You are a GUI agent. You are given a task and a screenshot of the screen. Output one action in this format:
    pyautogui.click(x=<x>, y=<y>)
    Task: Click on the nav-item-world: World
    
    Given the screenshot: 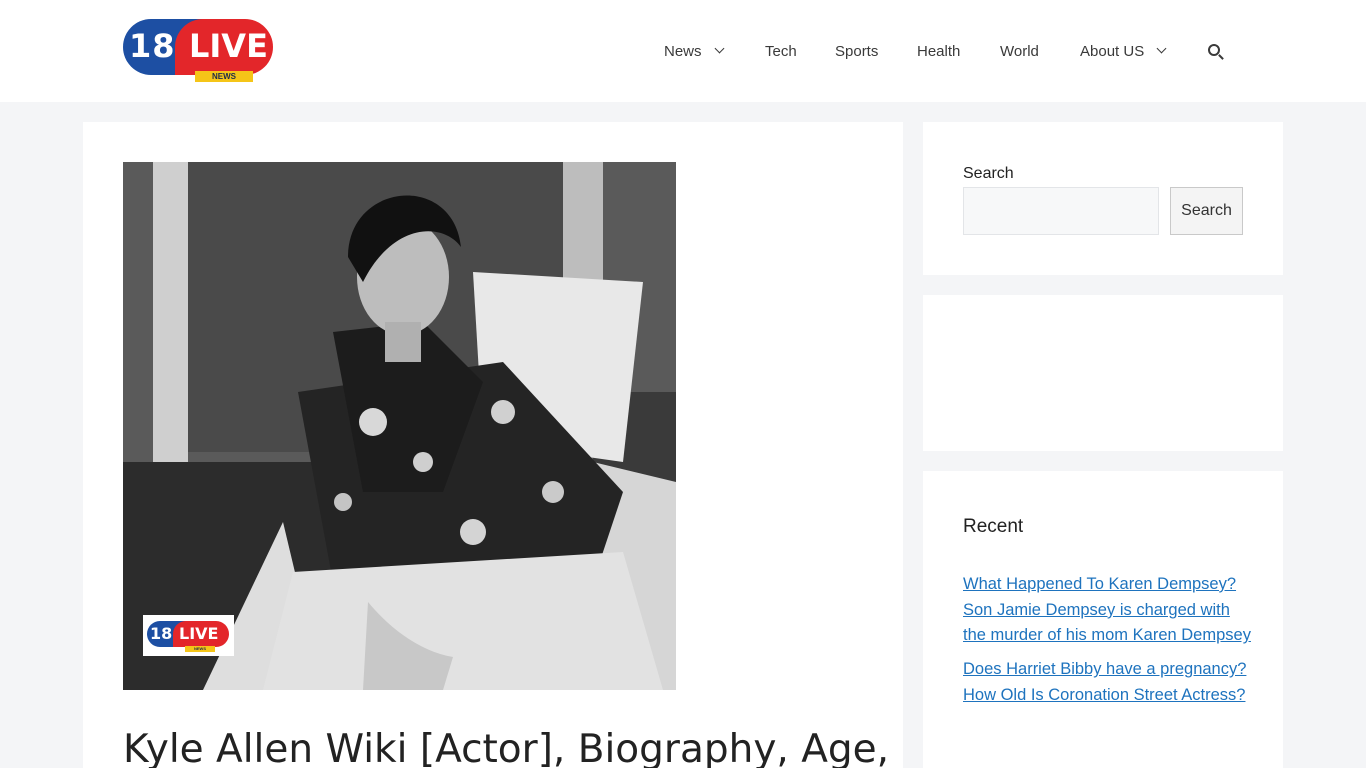 What is the action you would take?
    pyautogui.click(x=1019, y=52)
    